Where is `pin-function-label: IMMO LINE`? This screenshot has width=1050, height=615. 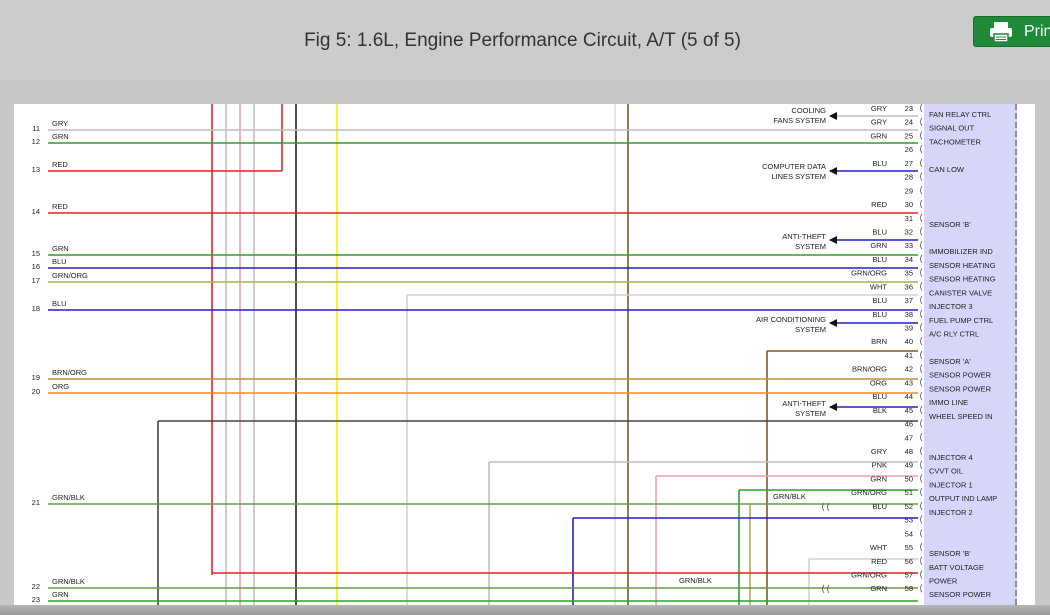
pin-function-label: IMMO LINE is located at coordinates (948, 402).